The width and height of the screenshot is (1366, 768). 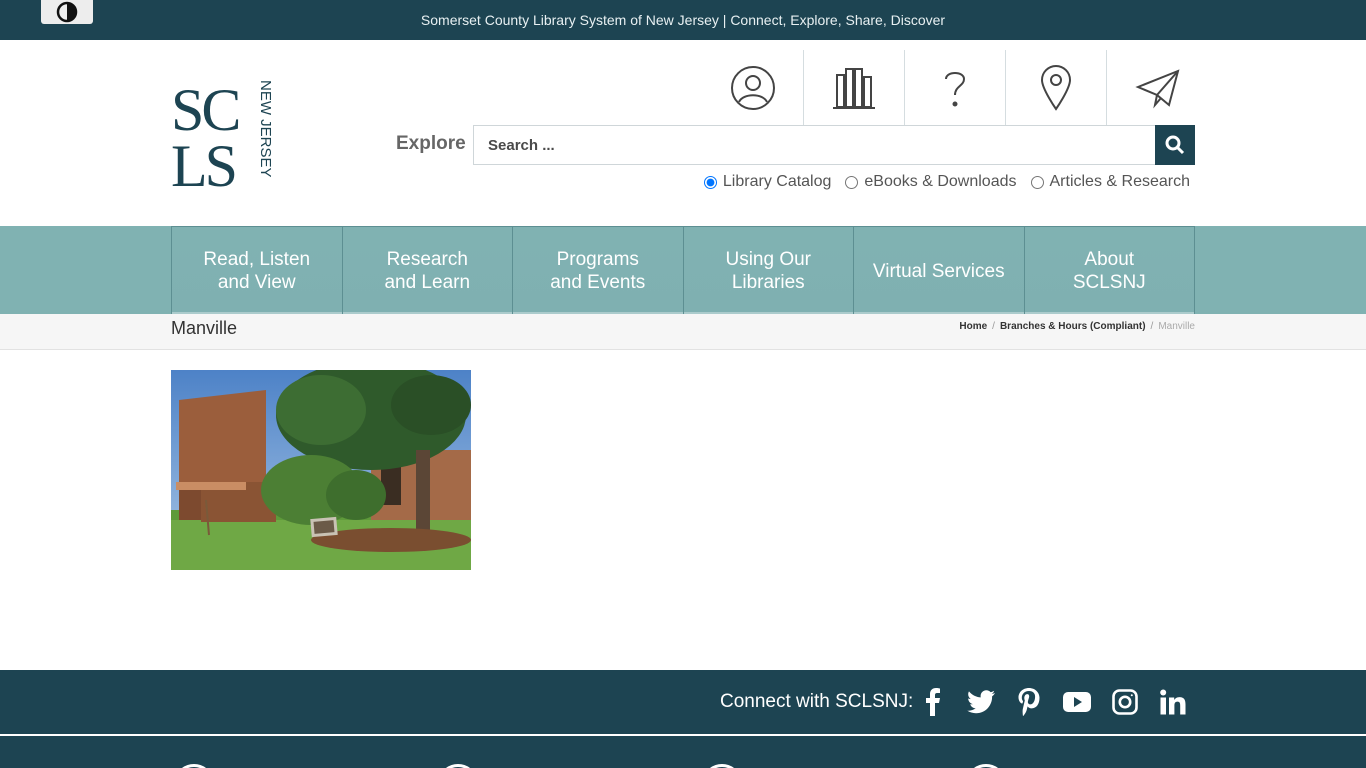 I want to click on explore-label: Explore, so click(x=431, y=143).